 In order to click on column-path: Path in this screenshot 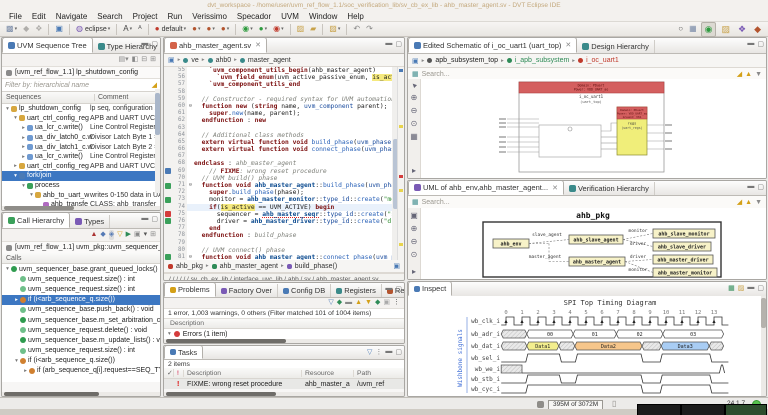, I will do `click(374, 373)`.